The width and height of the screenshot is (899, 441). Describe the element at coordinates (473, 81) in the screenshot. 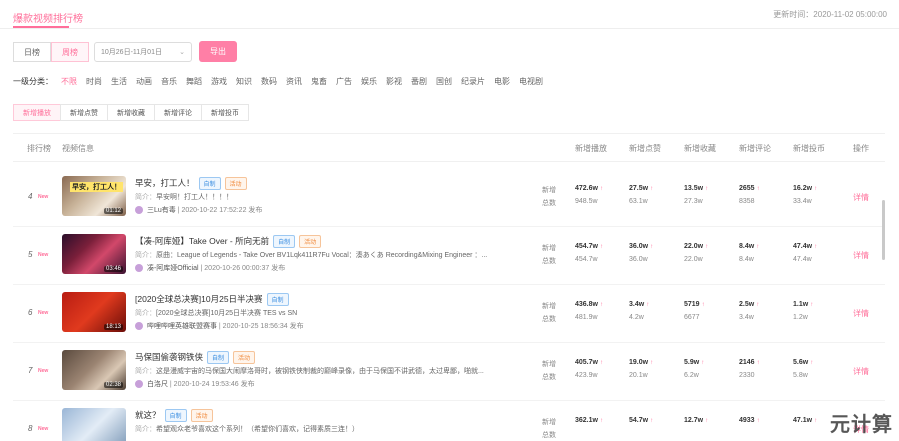

I see `category-item: 纪录片` at that location.